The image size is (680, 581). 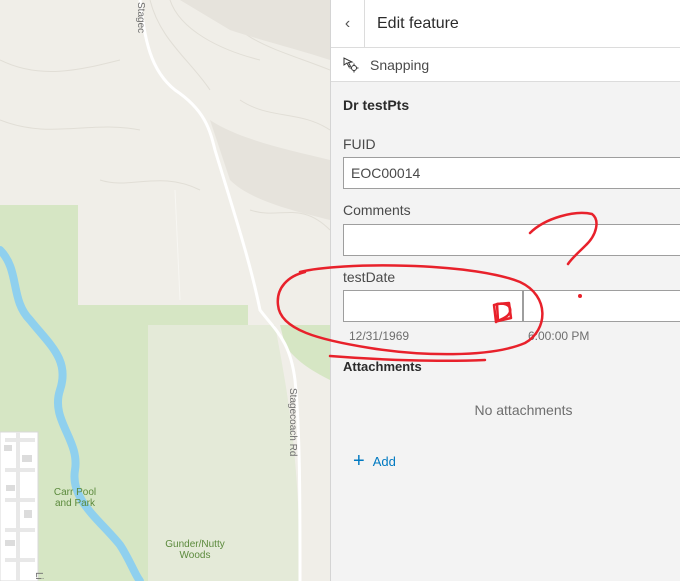 I want to click on layer-title: Dr testPts, so click(x=376, y=105).